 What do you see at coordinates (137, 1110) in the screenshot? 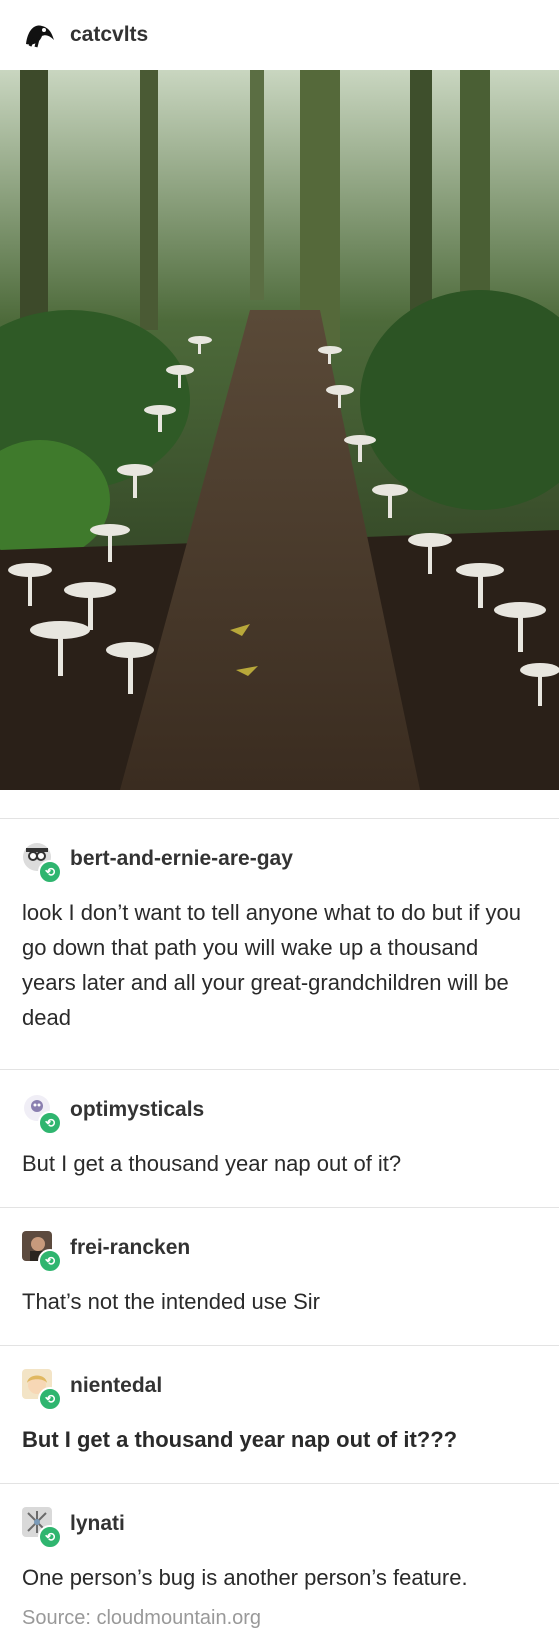
I see `reblog-username: optimysticals` at bounding box center [137, 1110].